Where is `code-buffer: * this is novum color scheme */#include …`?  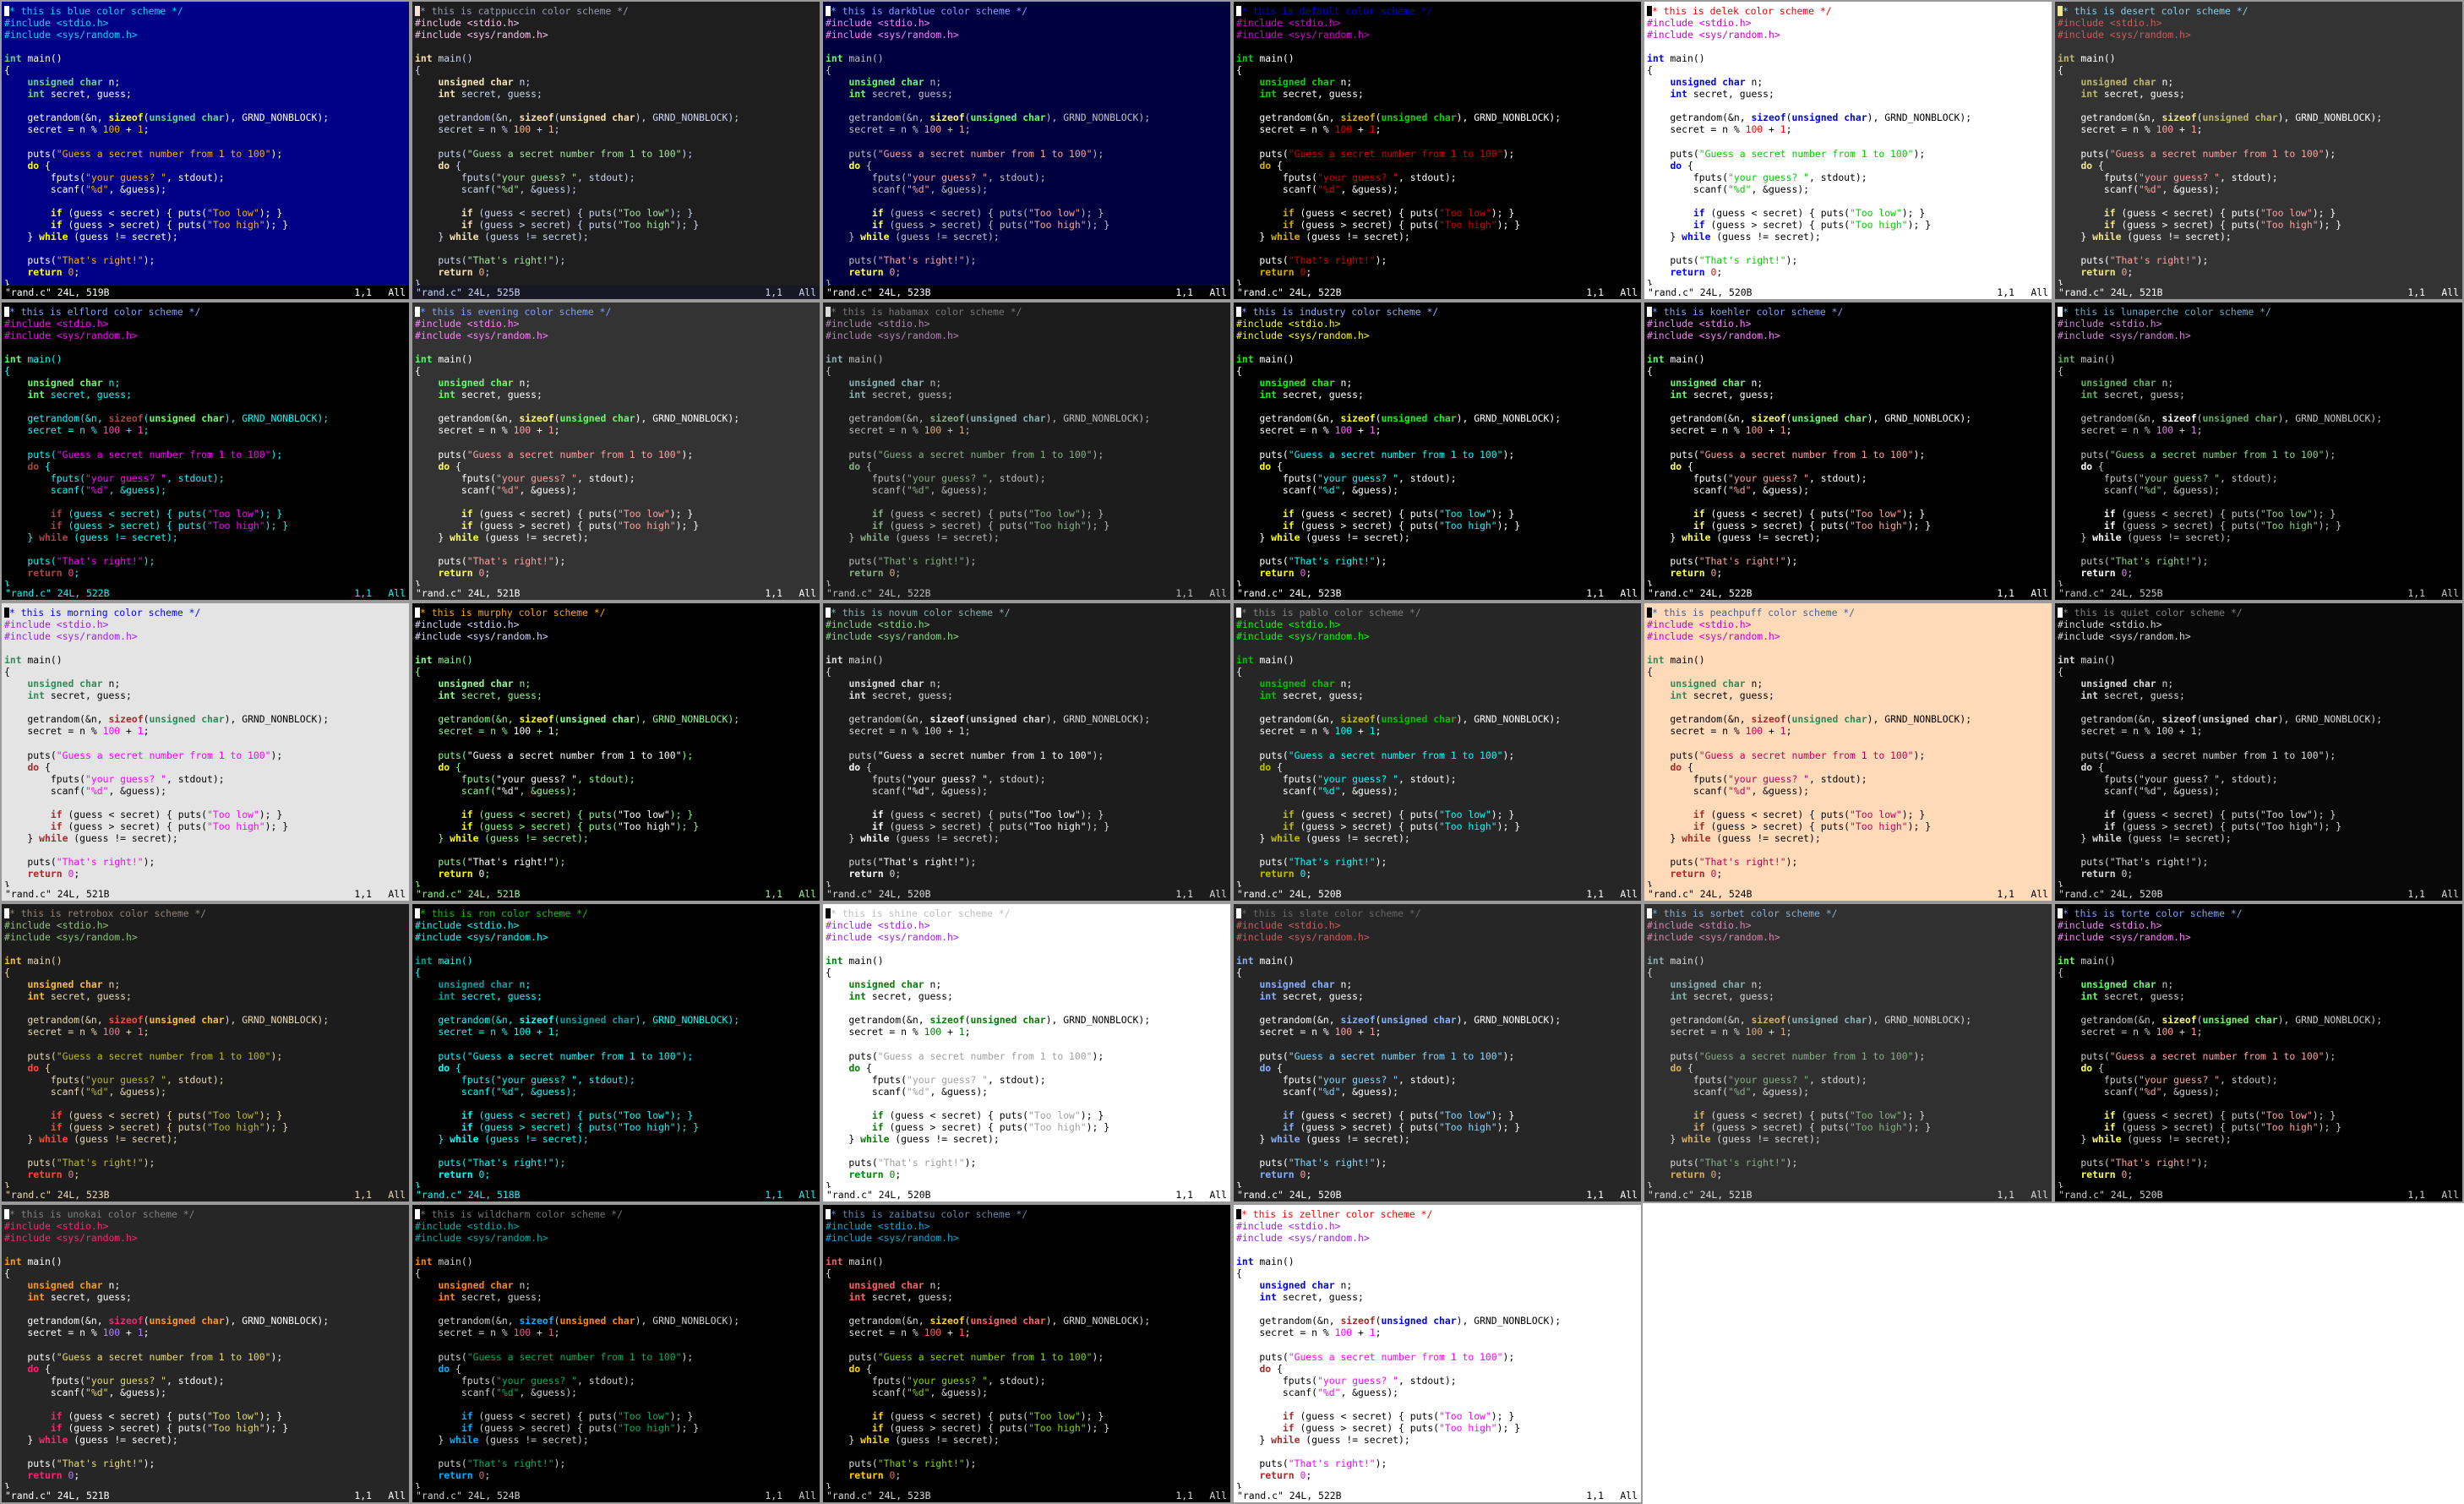
code-buffer: * this is novum color scheme */#include … is located at coordinates (1027, 749).